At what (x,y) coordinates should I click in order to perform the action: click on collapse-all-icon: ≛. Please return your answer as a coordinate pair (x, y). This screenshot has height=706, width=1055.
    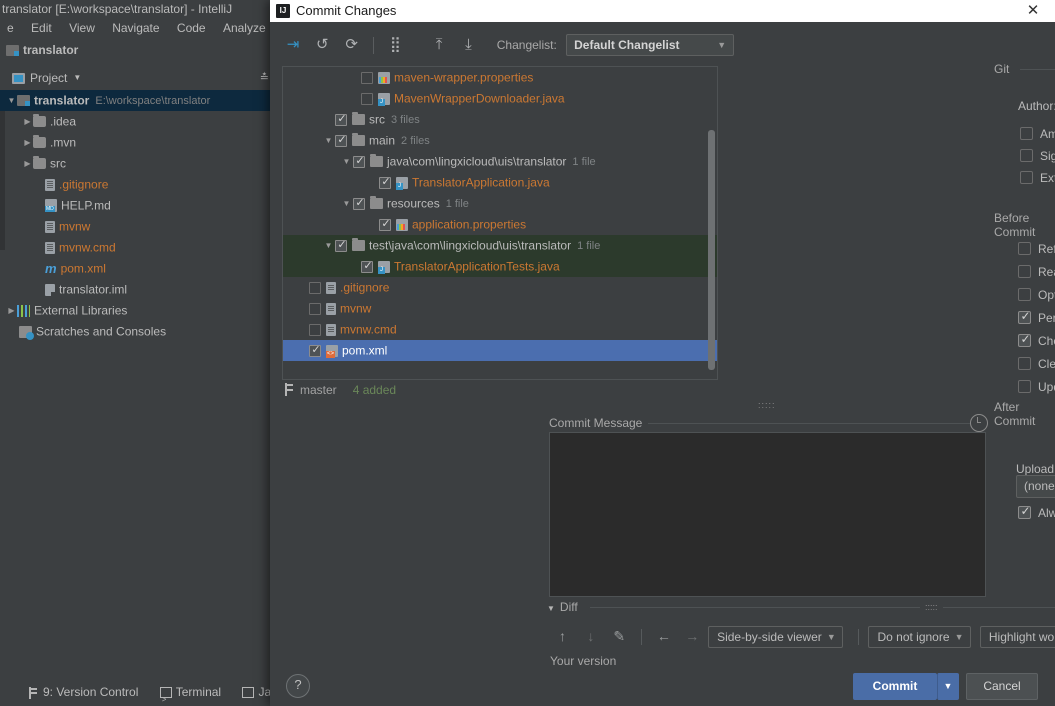
    Looking at the image, I should click on (264, 78).